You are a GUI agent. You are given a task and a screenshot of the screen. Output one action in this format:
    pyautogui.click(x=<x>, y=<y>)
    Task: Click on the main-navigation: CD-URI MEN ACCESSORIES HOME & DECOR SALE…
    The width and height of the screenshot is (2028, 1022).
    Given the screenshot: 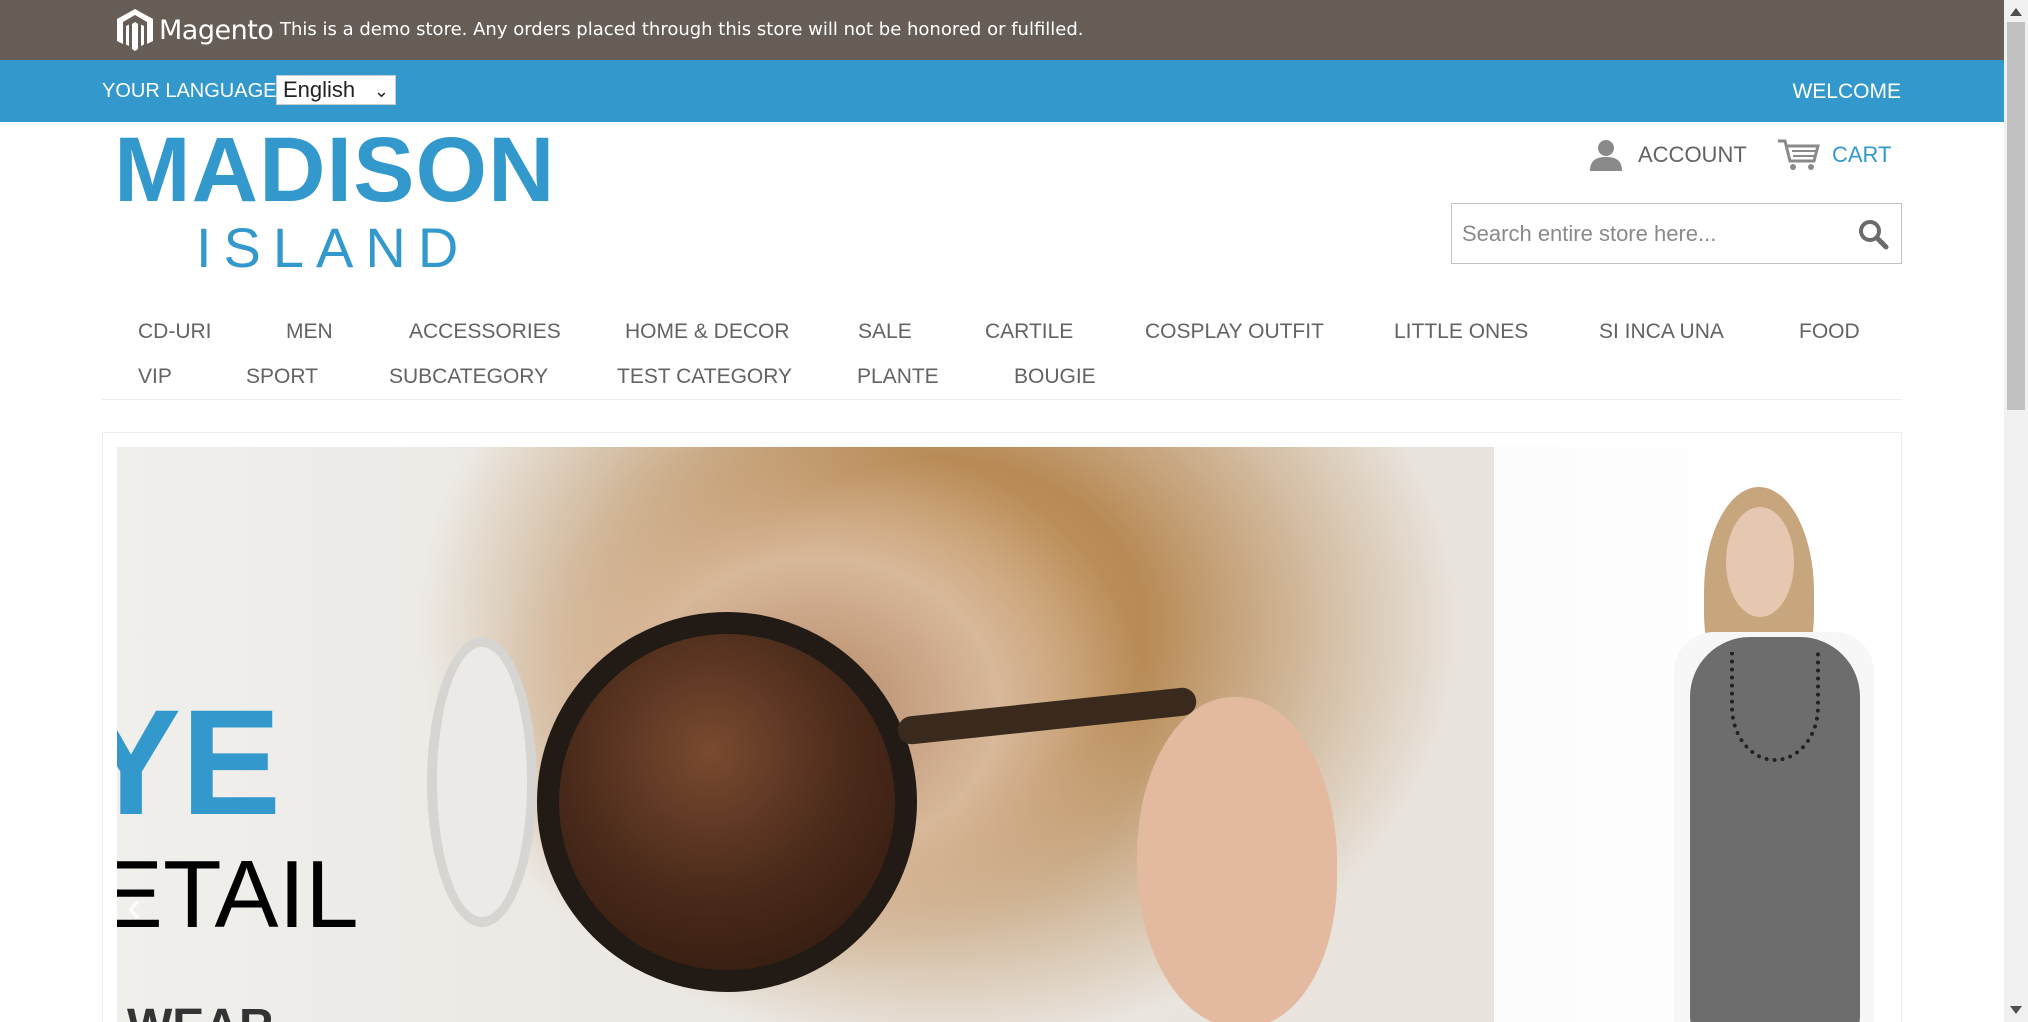 What is the action you would take?
    pyautogui.click(x=1002, y=355)
    